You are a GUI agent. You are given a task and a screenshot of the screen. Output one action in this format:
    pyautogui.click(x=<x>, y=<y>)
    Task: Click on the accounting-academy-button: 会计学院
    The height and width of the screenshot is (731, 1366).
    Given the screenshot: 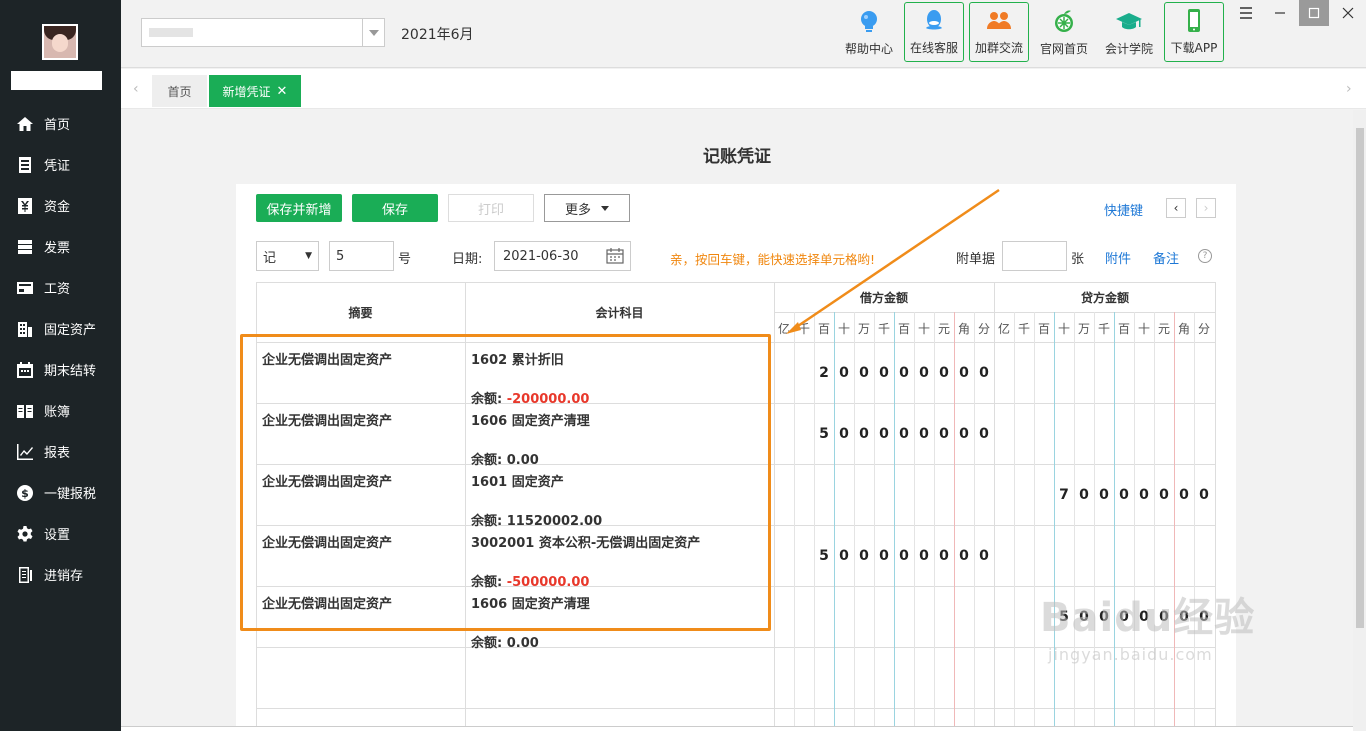 What is the action you would take?
    pyautogui.click(x=1129, y=32)
    